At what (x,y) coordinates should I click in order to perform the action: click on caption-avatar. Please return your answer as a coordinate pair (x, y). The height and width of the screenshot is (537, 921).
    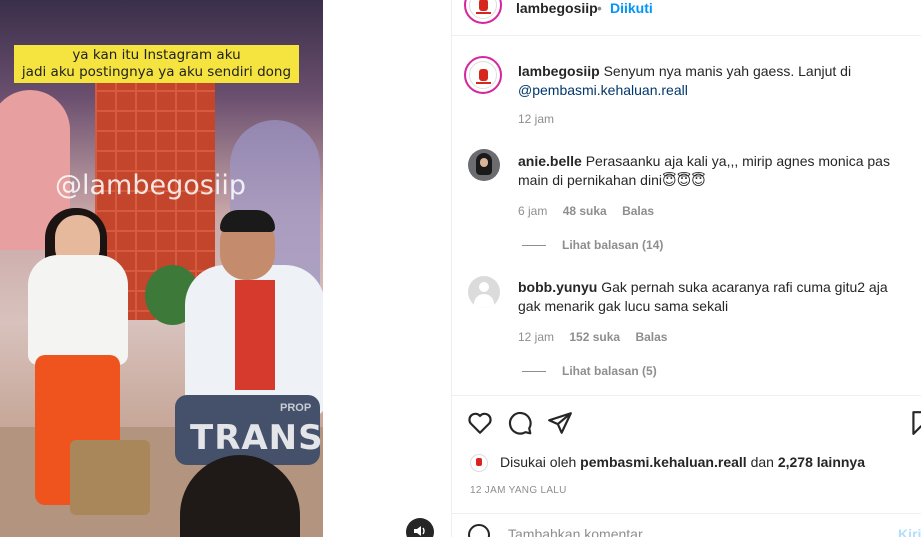
    Looking at the image, I should click on (483, 75).